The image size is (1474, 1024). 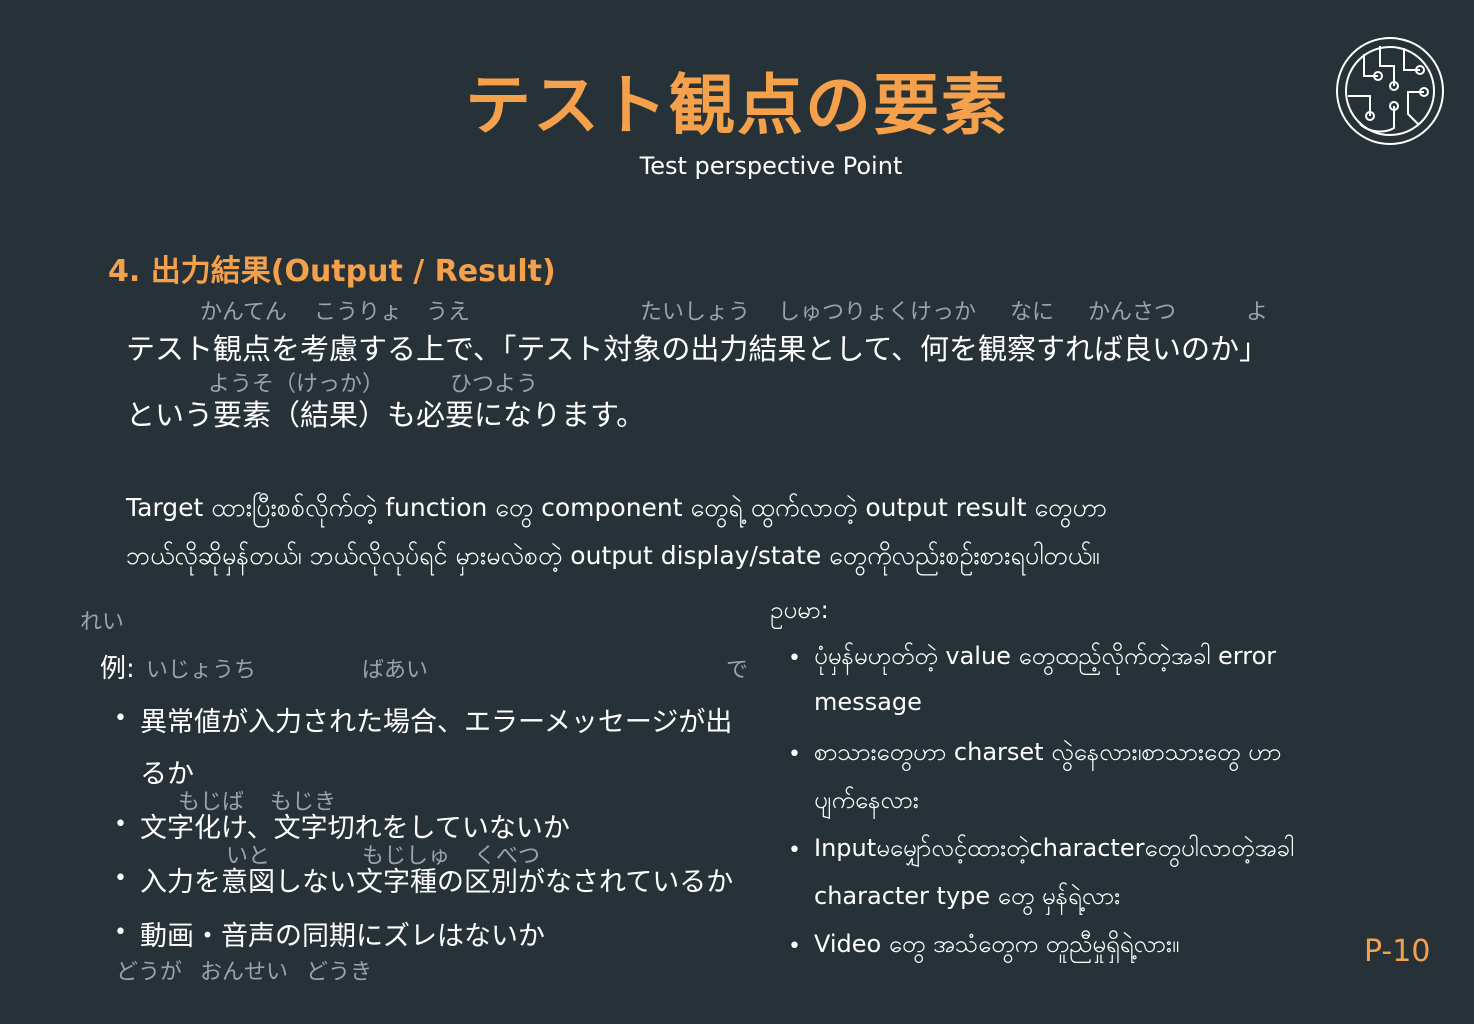 I want to click on page-title: テスト観点の要素, so click(x=737, y=105).